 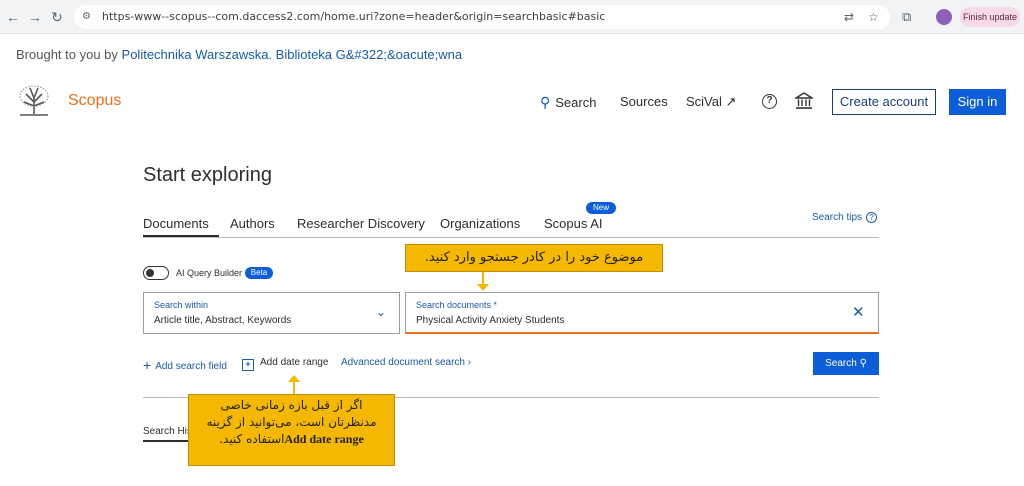 What do you see at coordinates (223, 320) in the screenshot?
I see `search-within-value: Article title, Abstract, Keywords` at bounding box center [223, 320].